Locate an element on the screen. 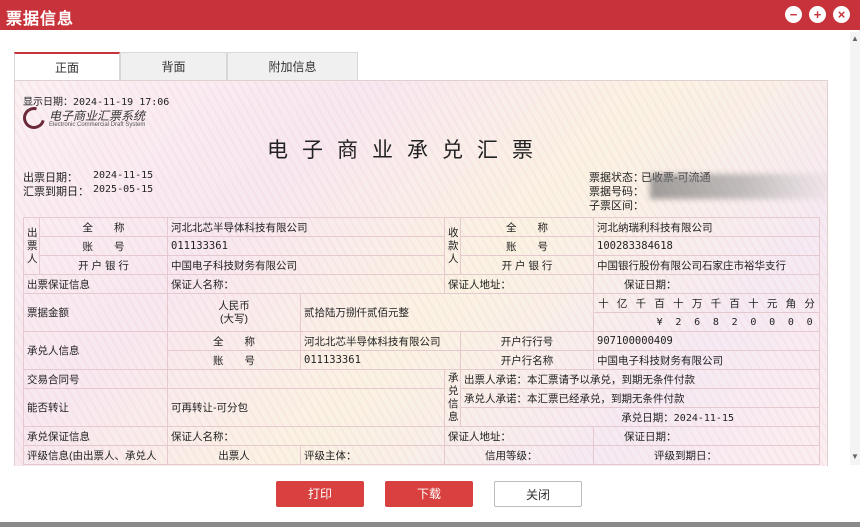 The image size is (860, 527). download-button: 下载 is located at coordinates (429, 494).